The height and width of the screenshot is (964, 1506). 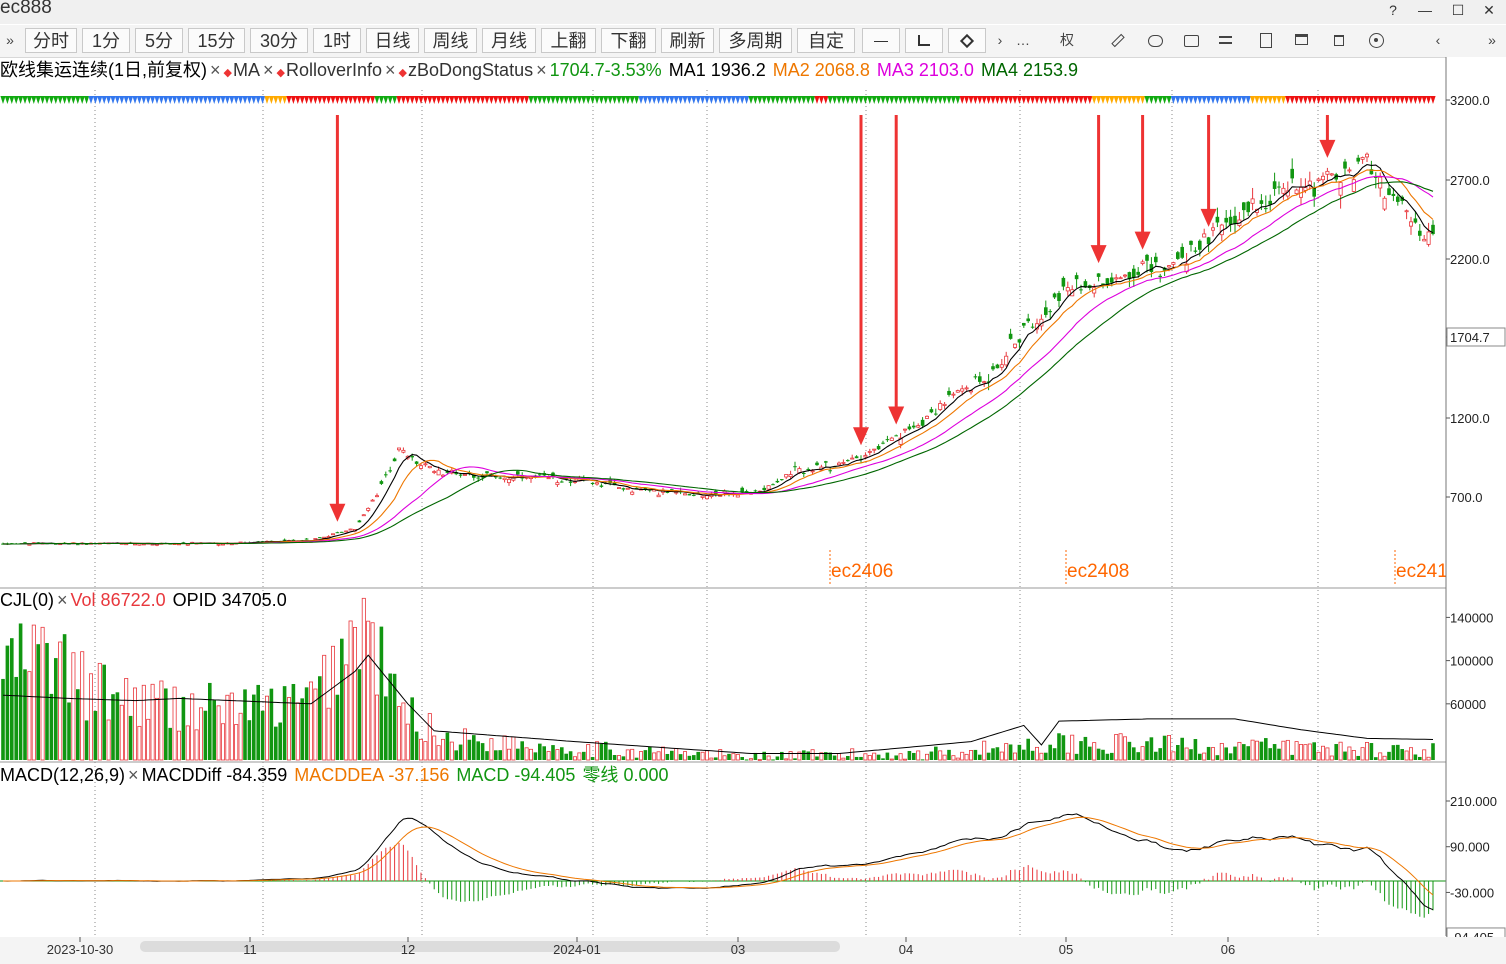 What do you see at coordinates (1155, 40) in the screenshot?
I see `cloud-icon` at bounding box center [1155, 40].